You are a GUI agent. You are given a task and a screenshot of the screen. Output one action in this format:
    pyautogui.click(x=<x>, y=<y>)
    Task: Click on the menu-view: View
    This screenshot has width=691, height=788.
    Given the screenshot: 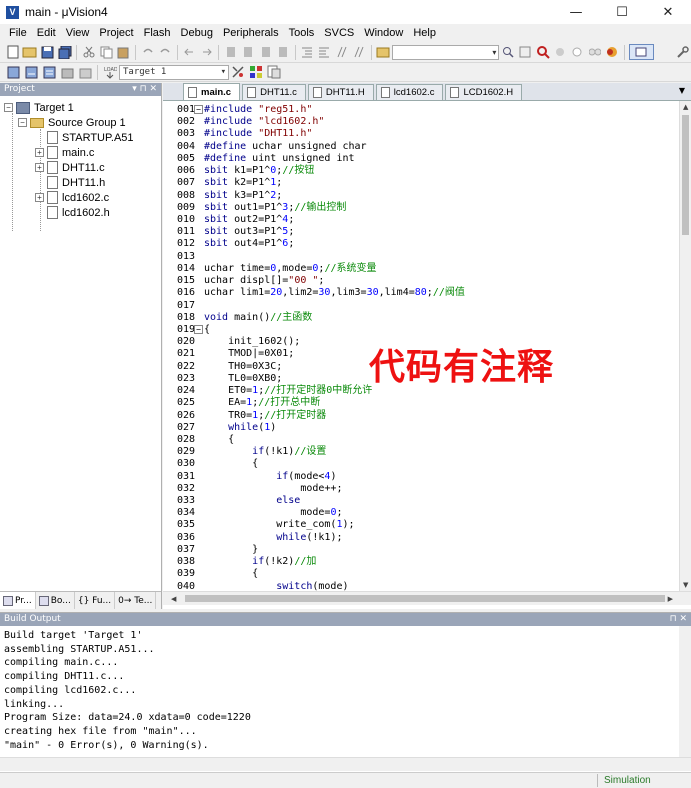 What is the action you would take?
    pyautogui.click(x=78, y=33)
    